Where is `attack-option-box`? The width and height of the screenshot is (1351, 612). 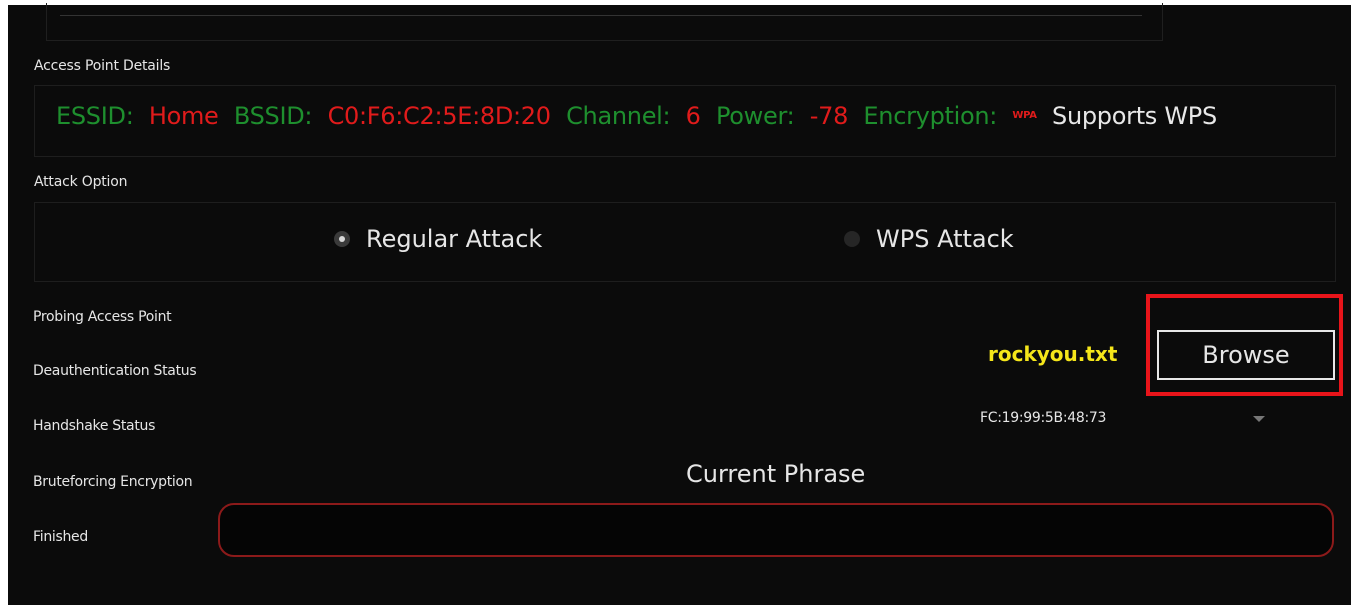
attack-option-box is located at coordinates (685, 242).